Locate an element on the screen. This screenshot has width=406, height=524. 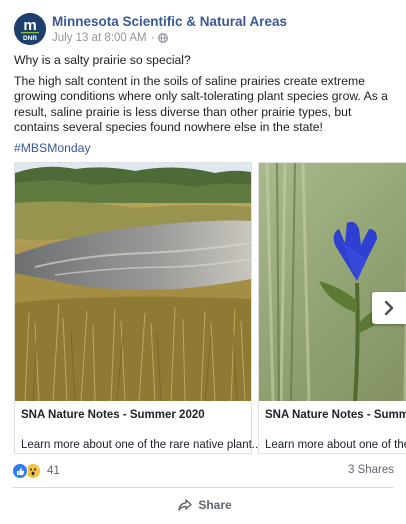
action-divider is located at coordinates (203, 487).